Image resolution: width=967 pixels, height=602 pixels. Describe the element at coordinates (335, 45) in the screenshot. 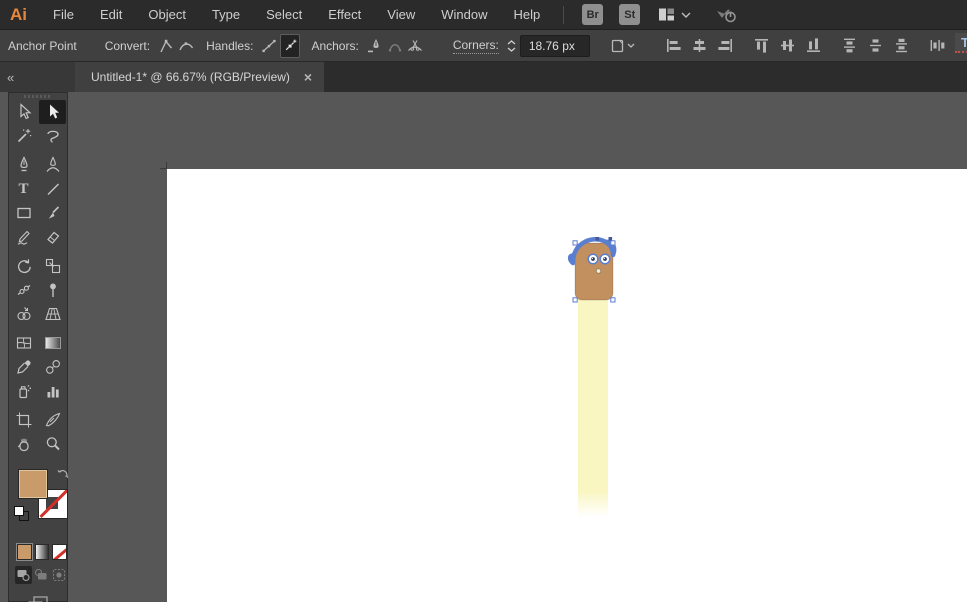

I see `anchors-label: Anchors:` at that location.